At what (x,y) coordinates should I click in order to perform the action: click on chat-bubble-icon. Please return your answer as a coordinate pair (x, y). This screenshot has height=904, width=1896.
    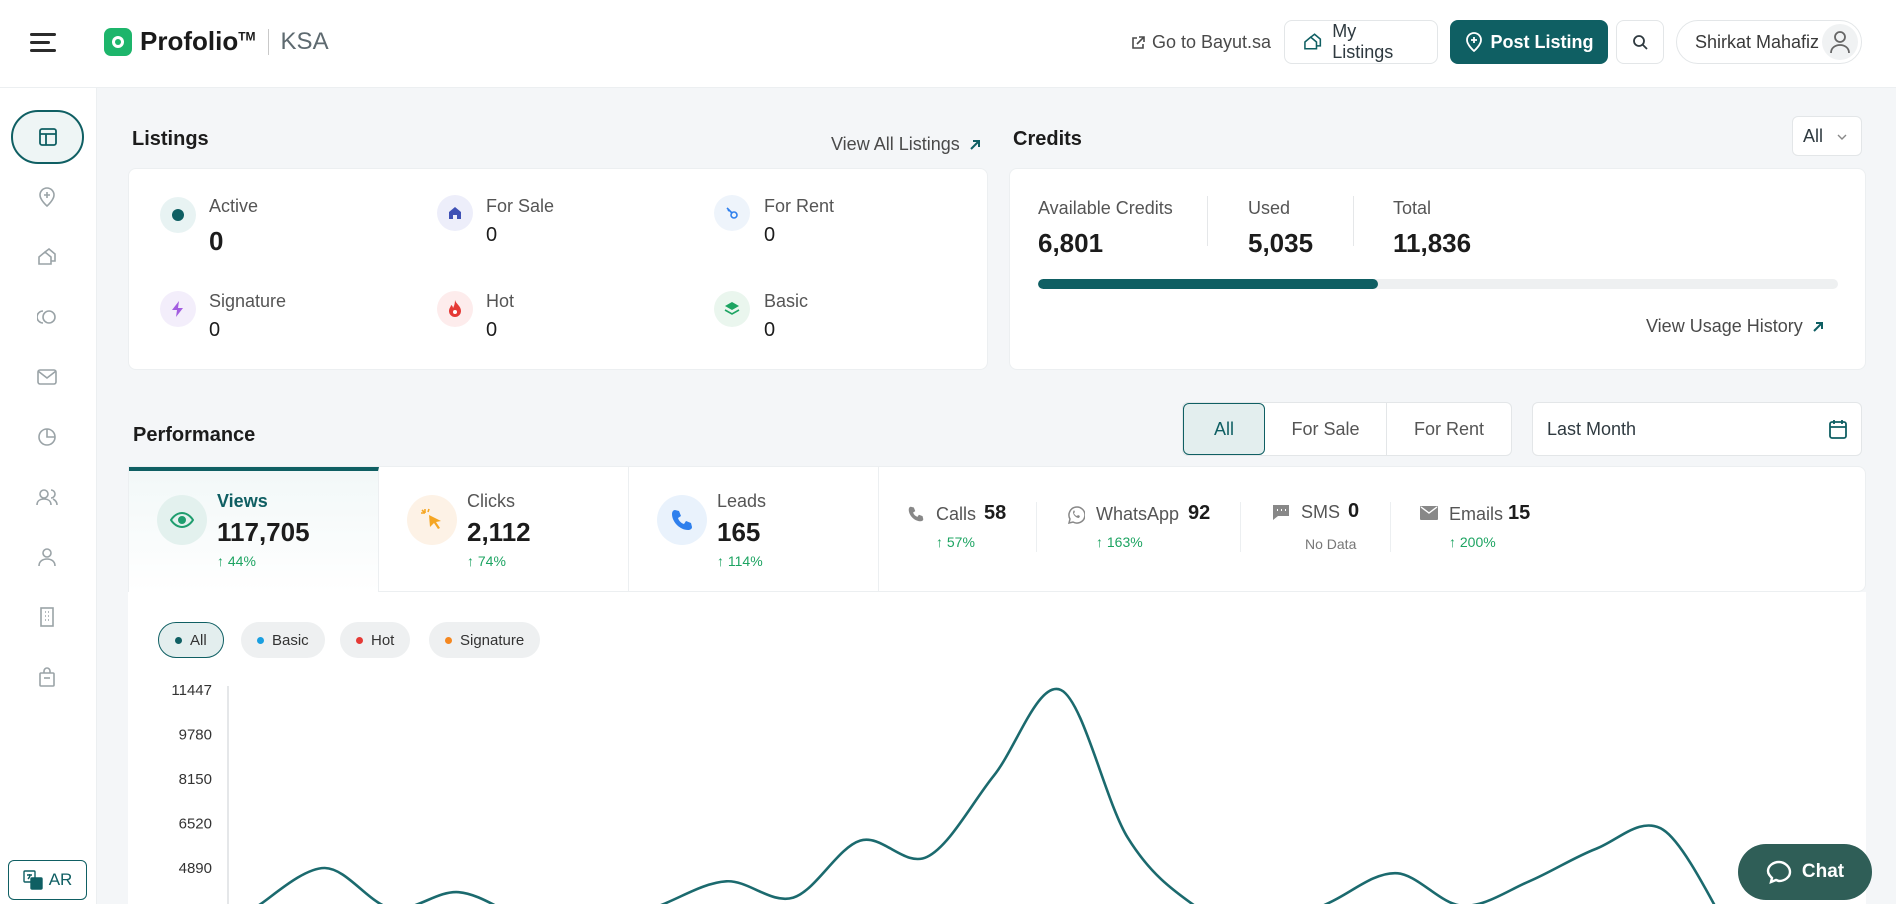
    Looking at the image, I should click on (1779, 872).